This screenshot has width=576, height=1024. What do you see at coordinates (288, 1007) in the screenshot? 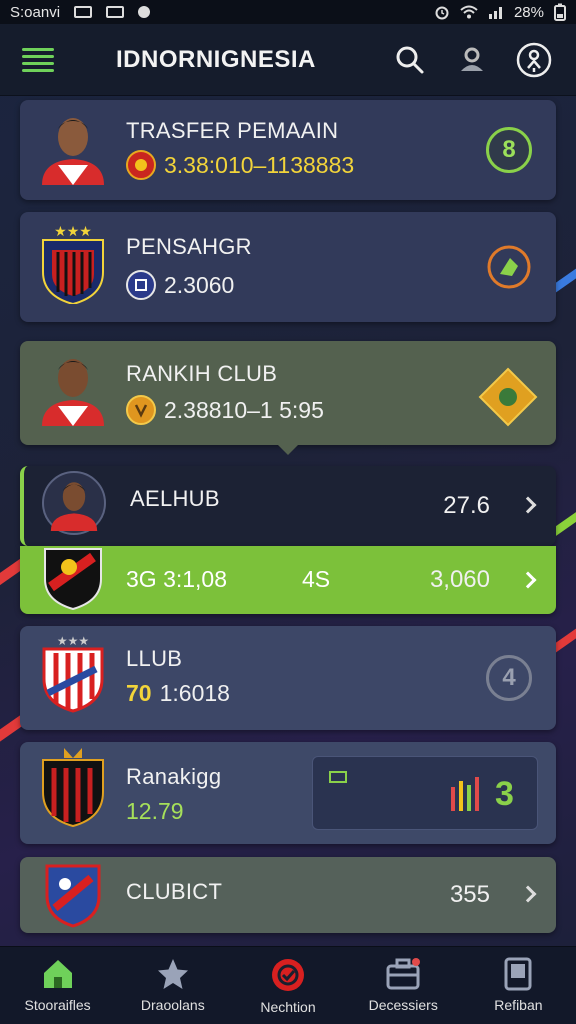
I see `nav-label: Nechtion` at bounding box center [288, 1007].